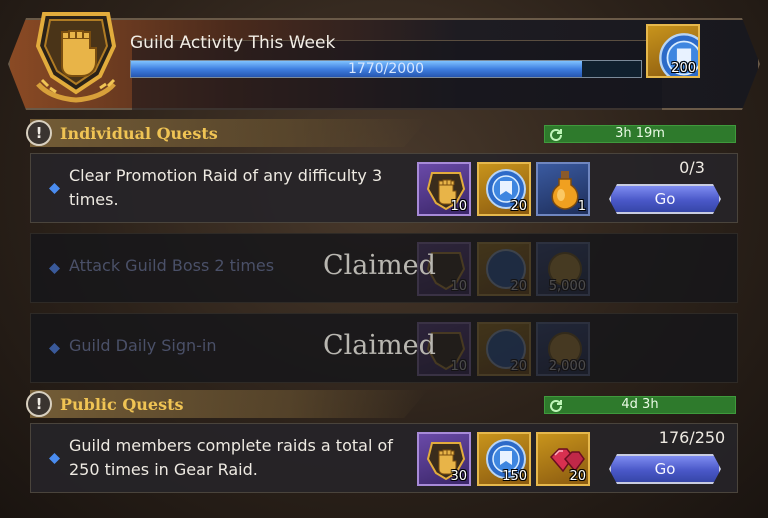  What do you see at coordinates (504, 459) in the screenshot?
I see `reward-slot: 150` at bounding box center [504, 459].